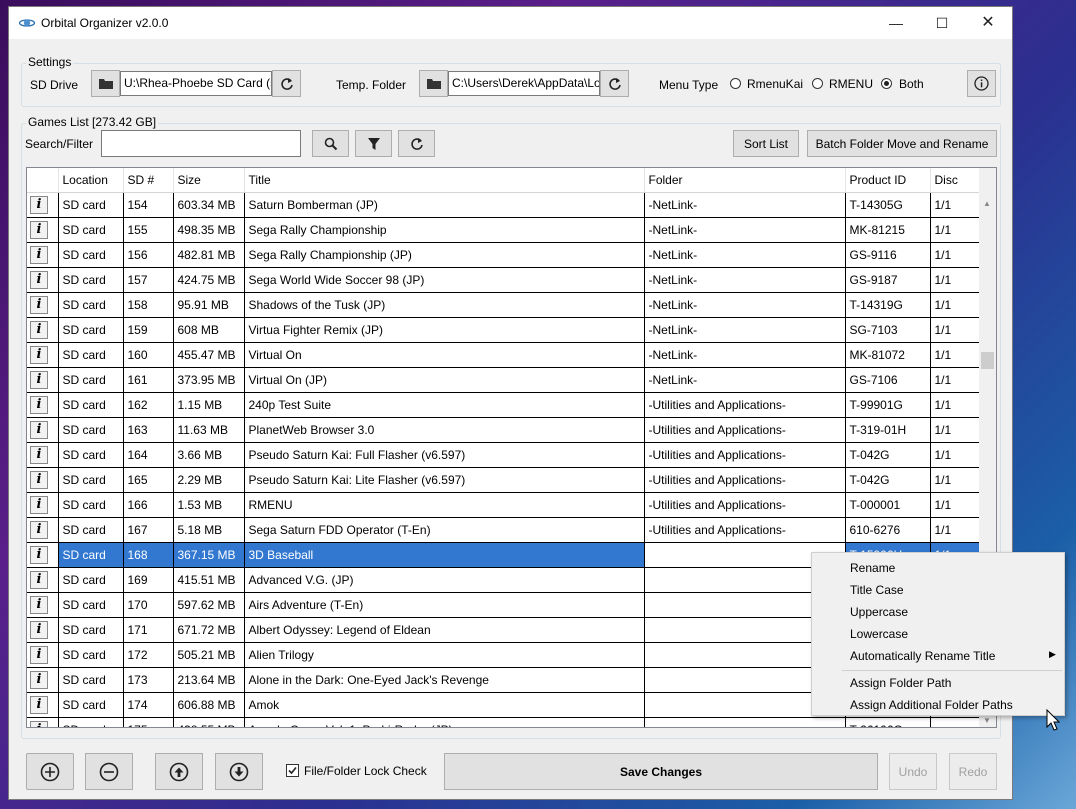  I want to click on cell-sd-number: 160, so click(148, 355).